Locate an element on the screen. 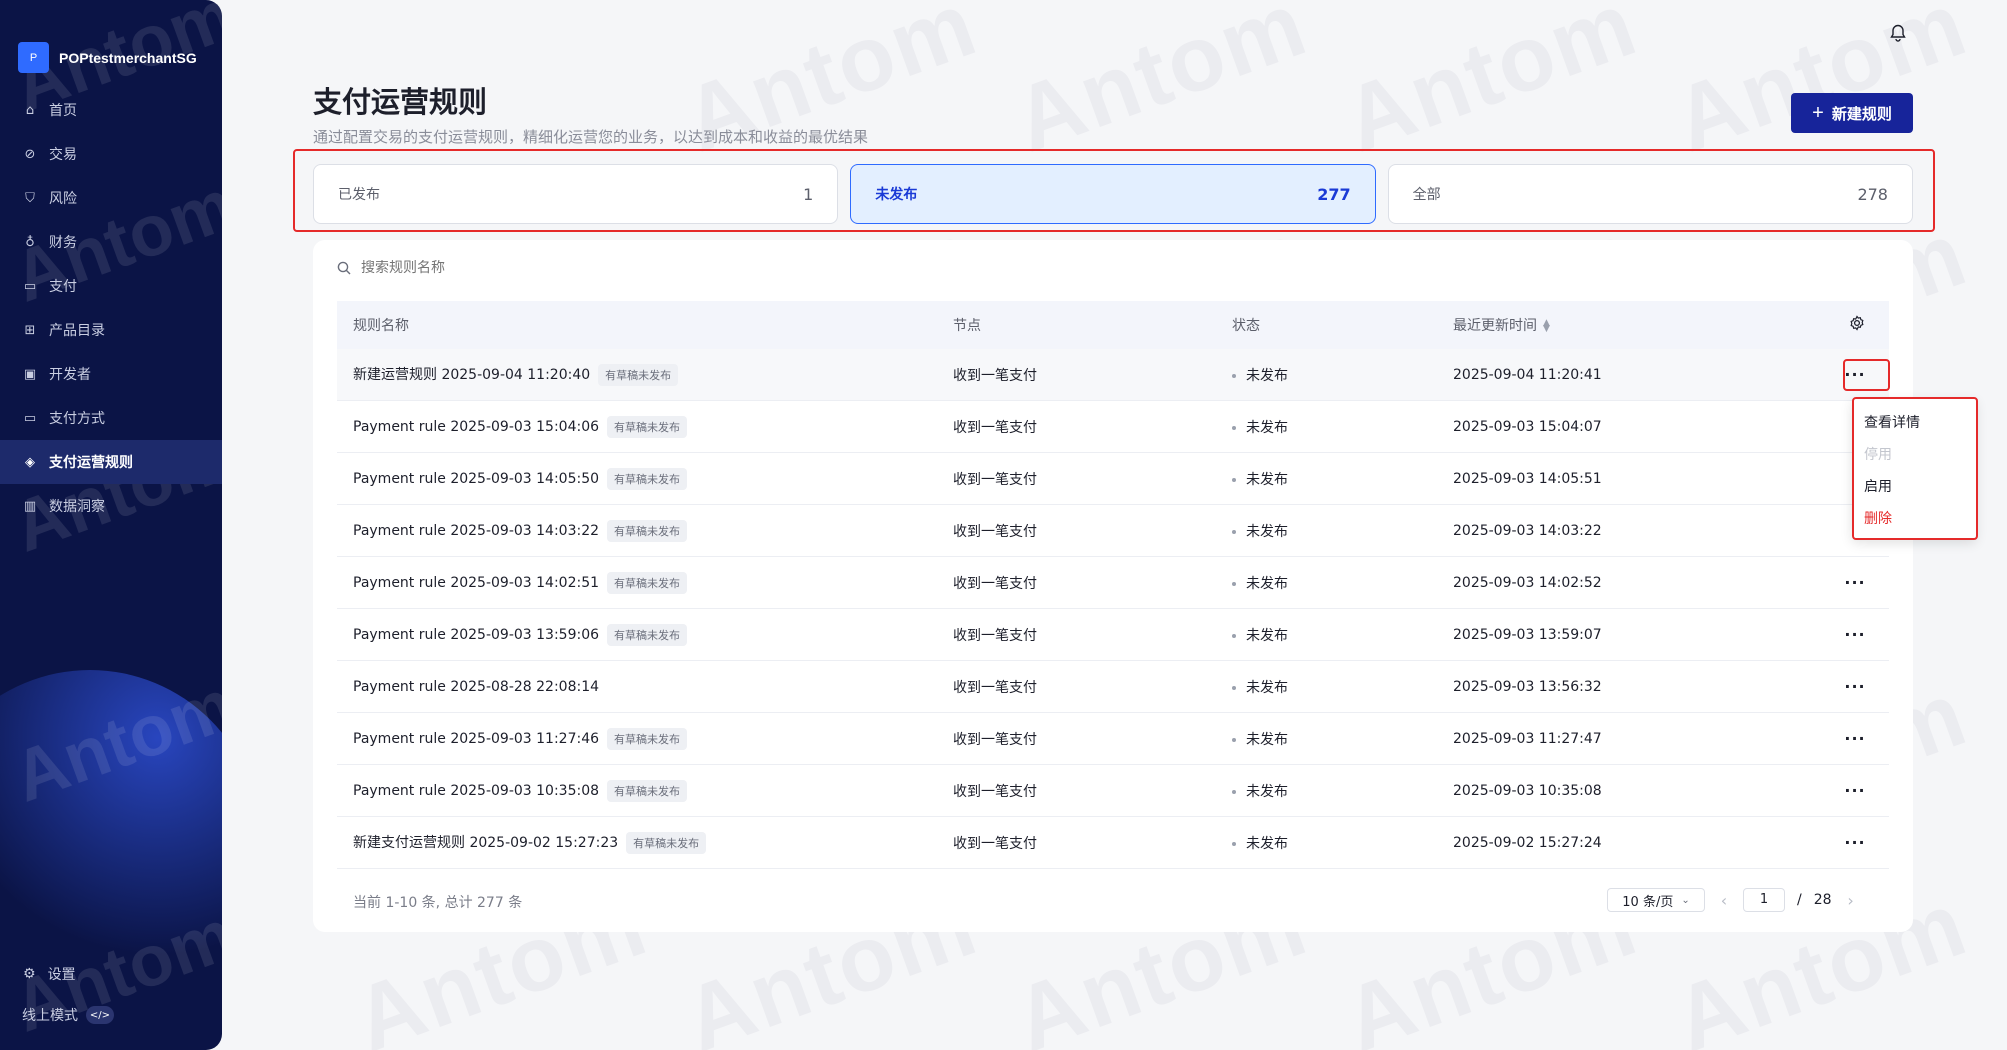  rule-name-cell: Payment rule 2025-09-03 14:03:22 有草稿未发布 is located at coordinates (520, 530).